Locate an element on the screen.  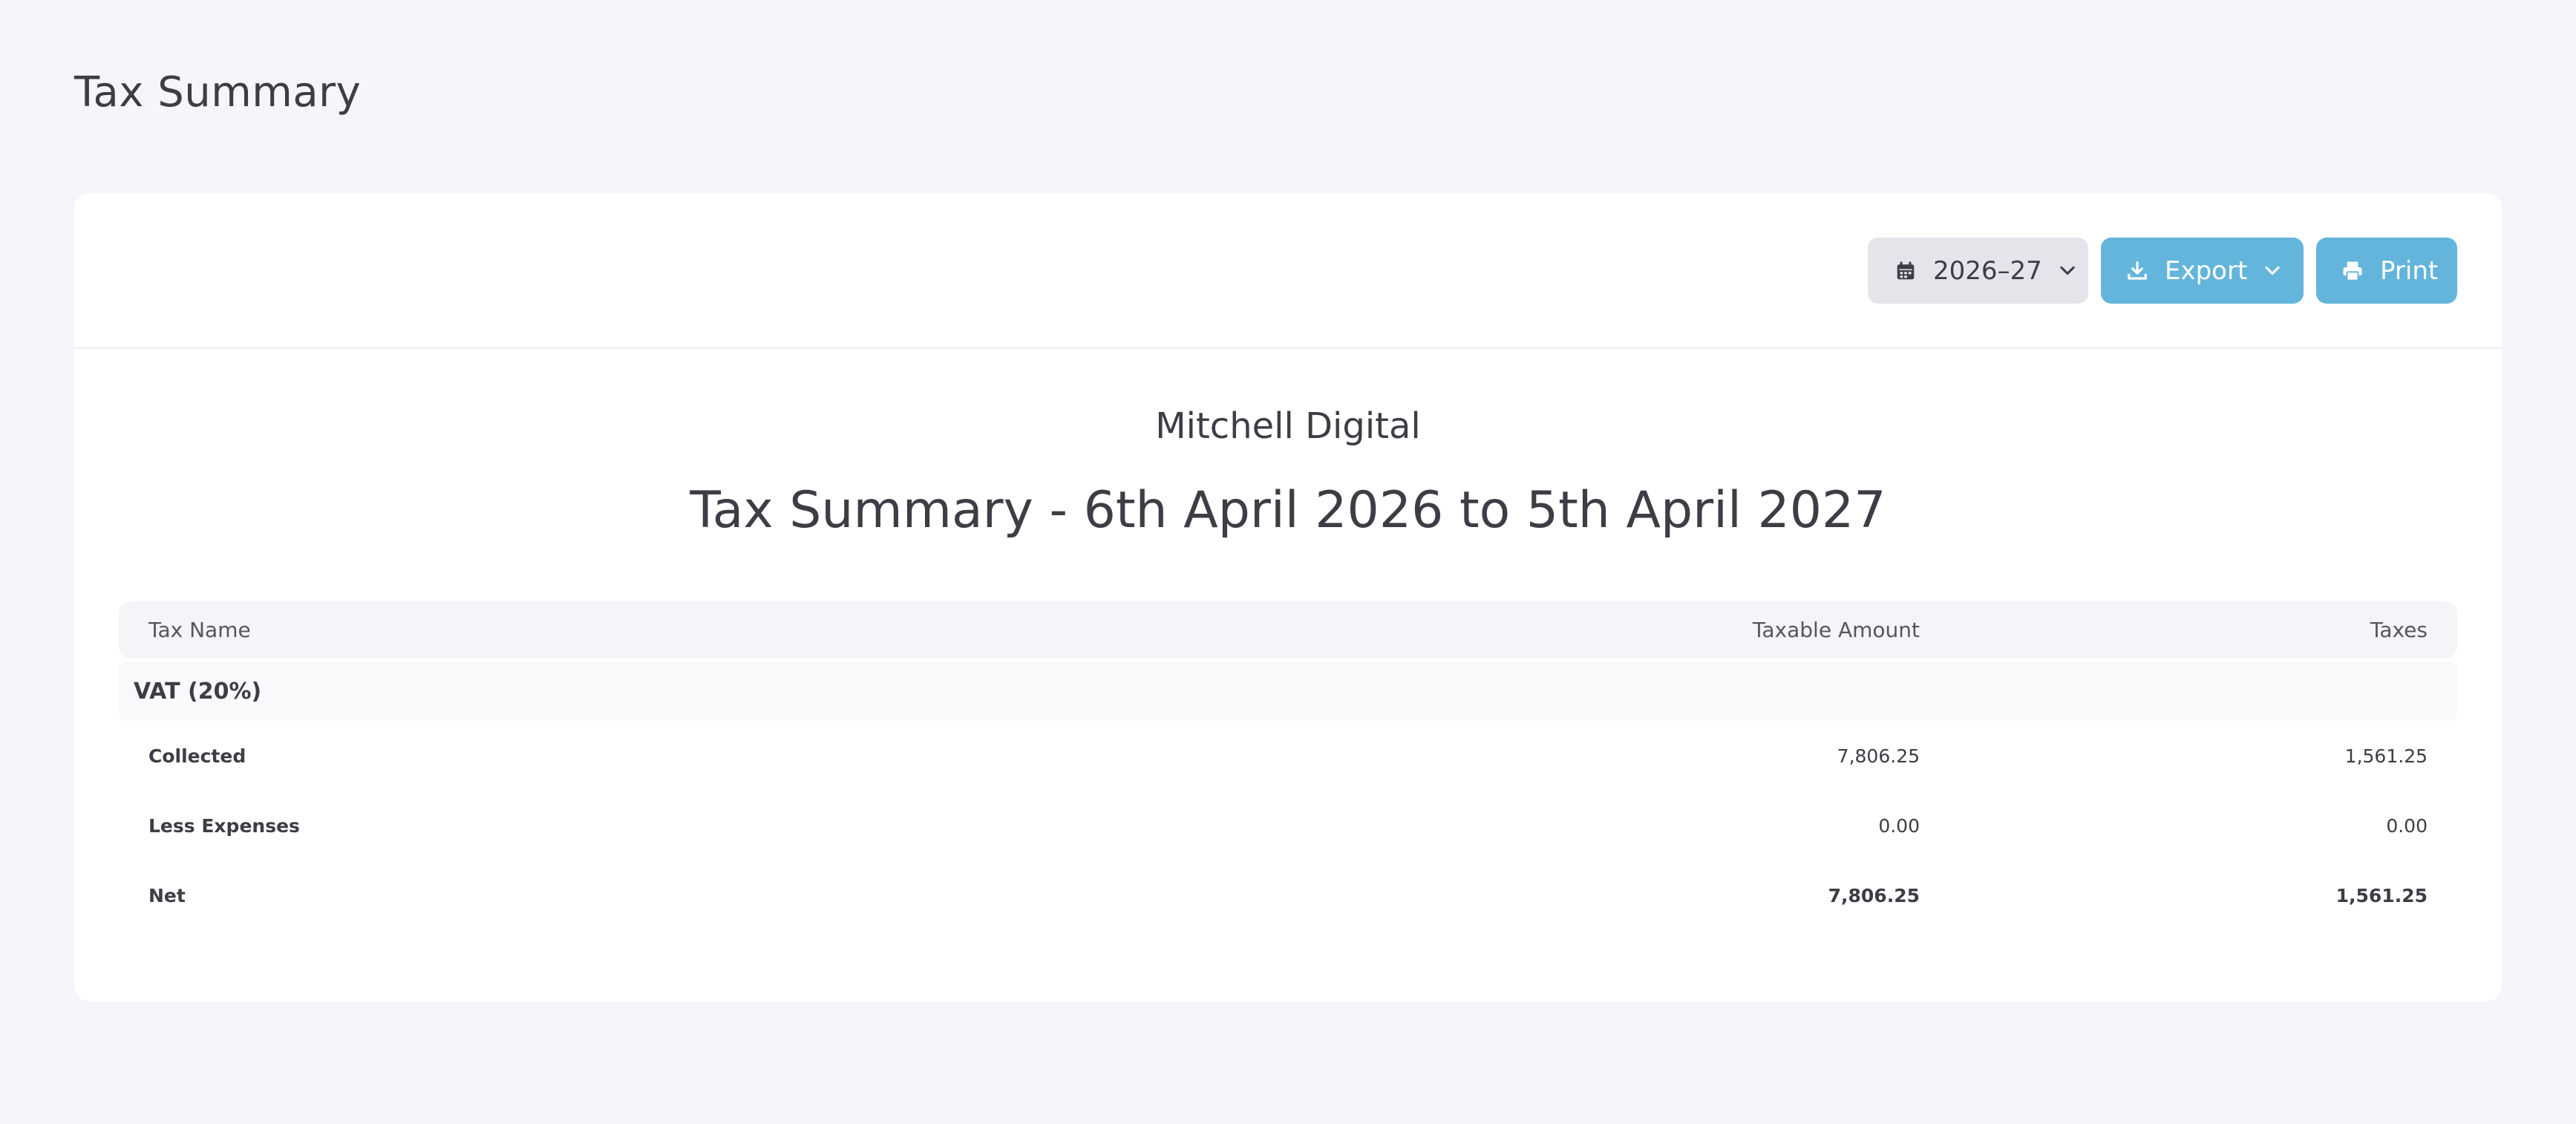
table-row: Collected 7,806.25 1,561.25 is located at coordinates (1288, 756).